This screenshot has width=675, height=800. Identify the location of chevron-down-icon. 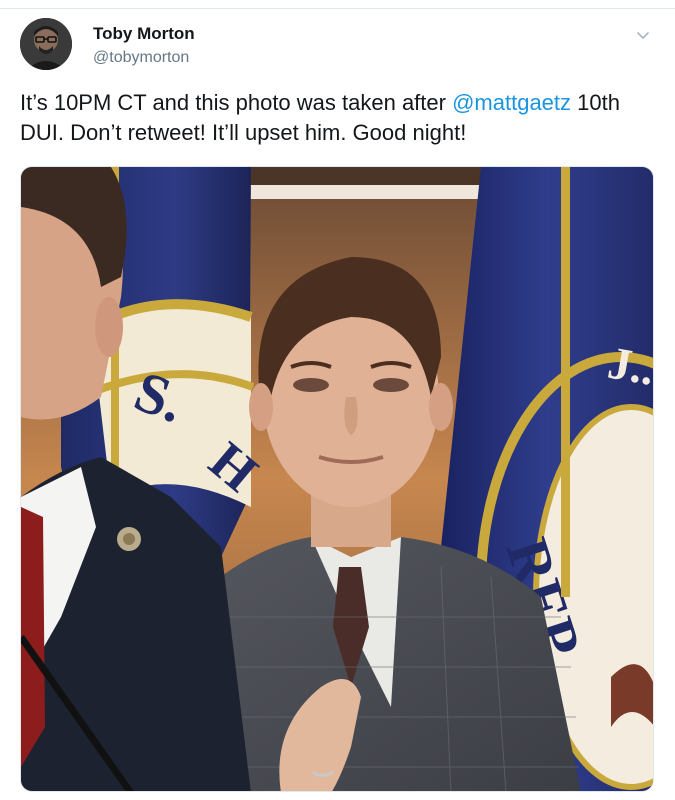
(643, 35).